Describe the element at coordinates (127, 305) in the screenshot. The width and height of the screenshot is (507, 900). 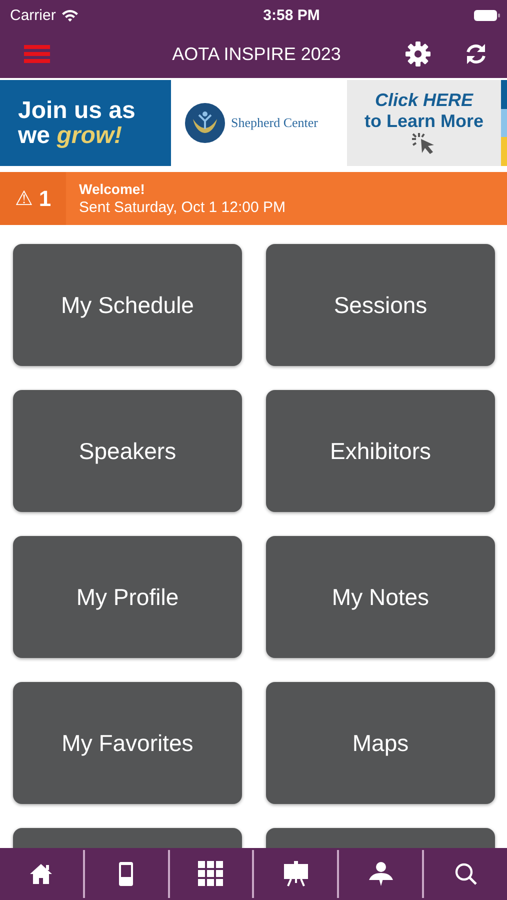
I see `menu-tile: My Schedule` at that location.